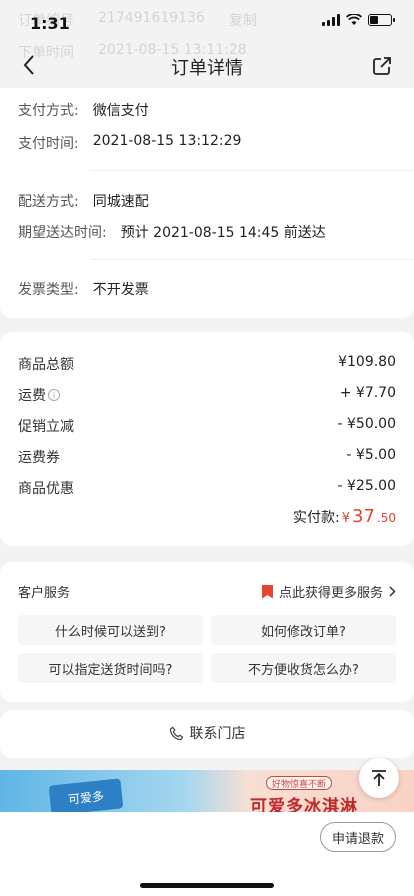  Describe the element at coordinates (54, 395) in the screenshot. I see `info-icon: i` at that location.